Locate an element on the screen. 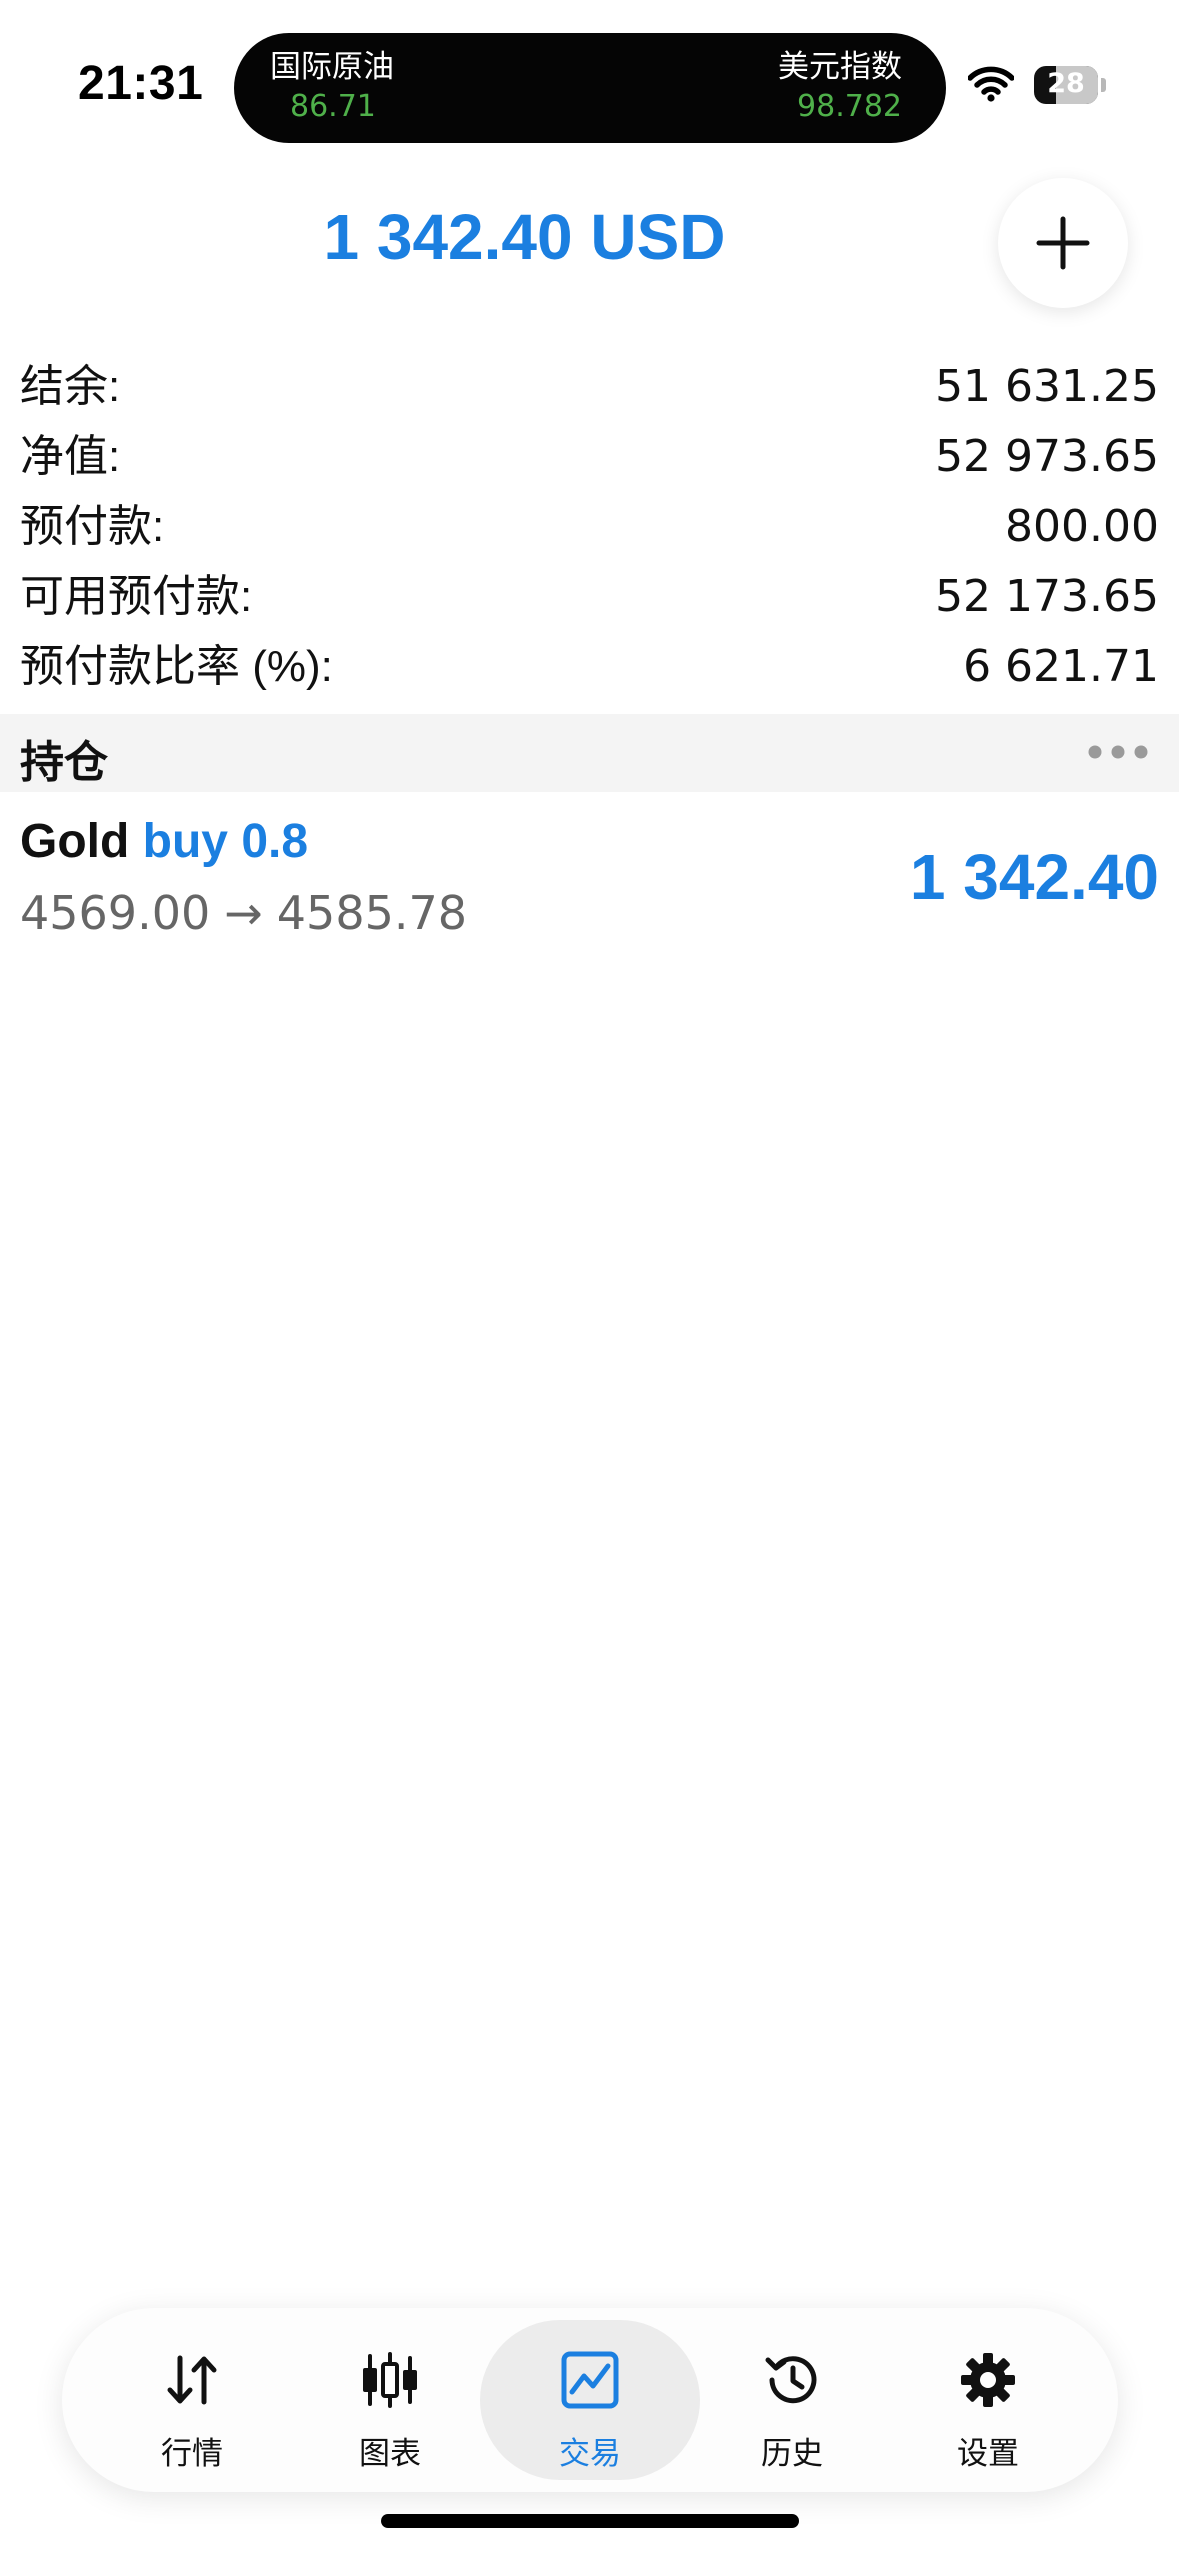  position-arrow: → is located at coordinates (243, 913).